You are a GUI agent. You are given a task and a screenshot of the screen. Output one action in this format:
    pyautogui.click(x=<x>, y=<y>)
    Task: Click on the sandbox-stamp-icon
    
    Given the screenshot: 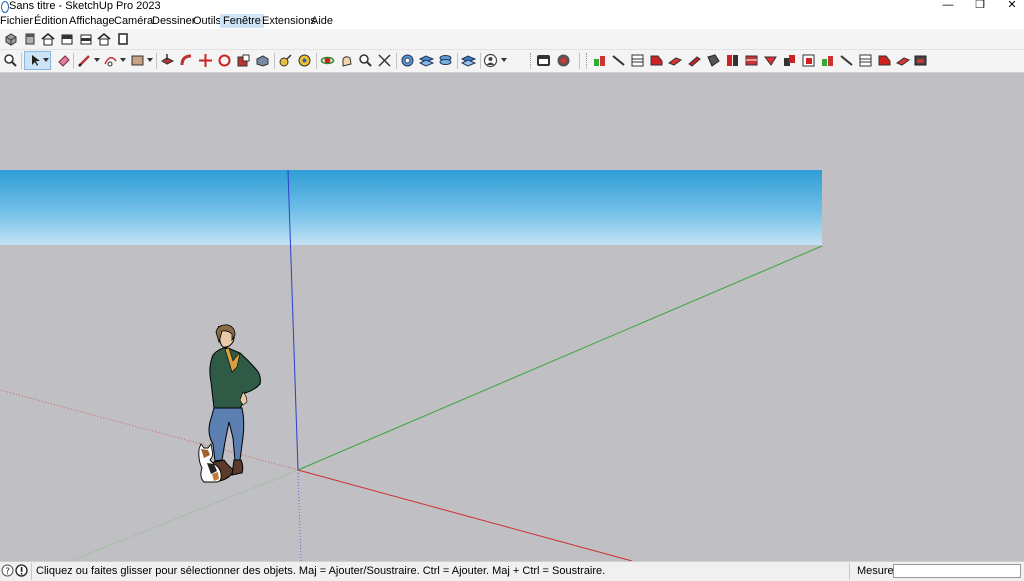 What is the action you would take?
    pyautogui.click(x=675, y=60)
    